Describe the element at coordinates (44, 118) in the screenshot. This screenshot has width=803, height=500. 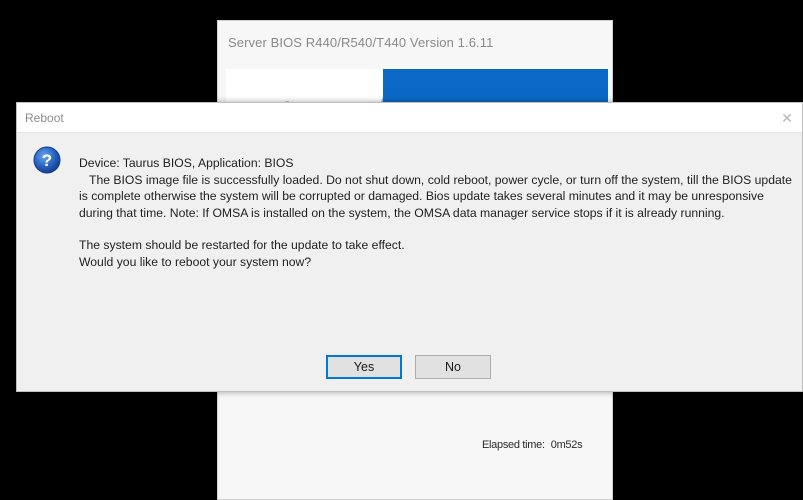
I see `dialog-title: Reboot` at that location.